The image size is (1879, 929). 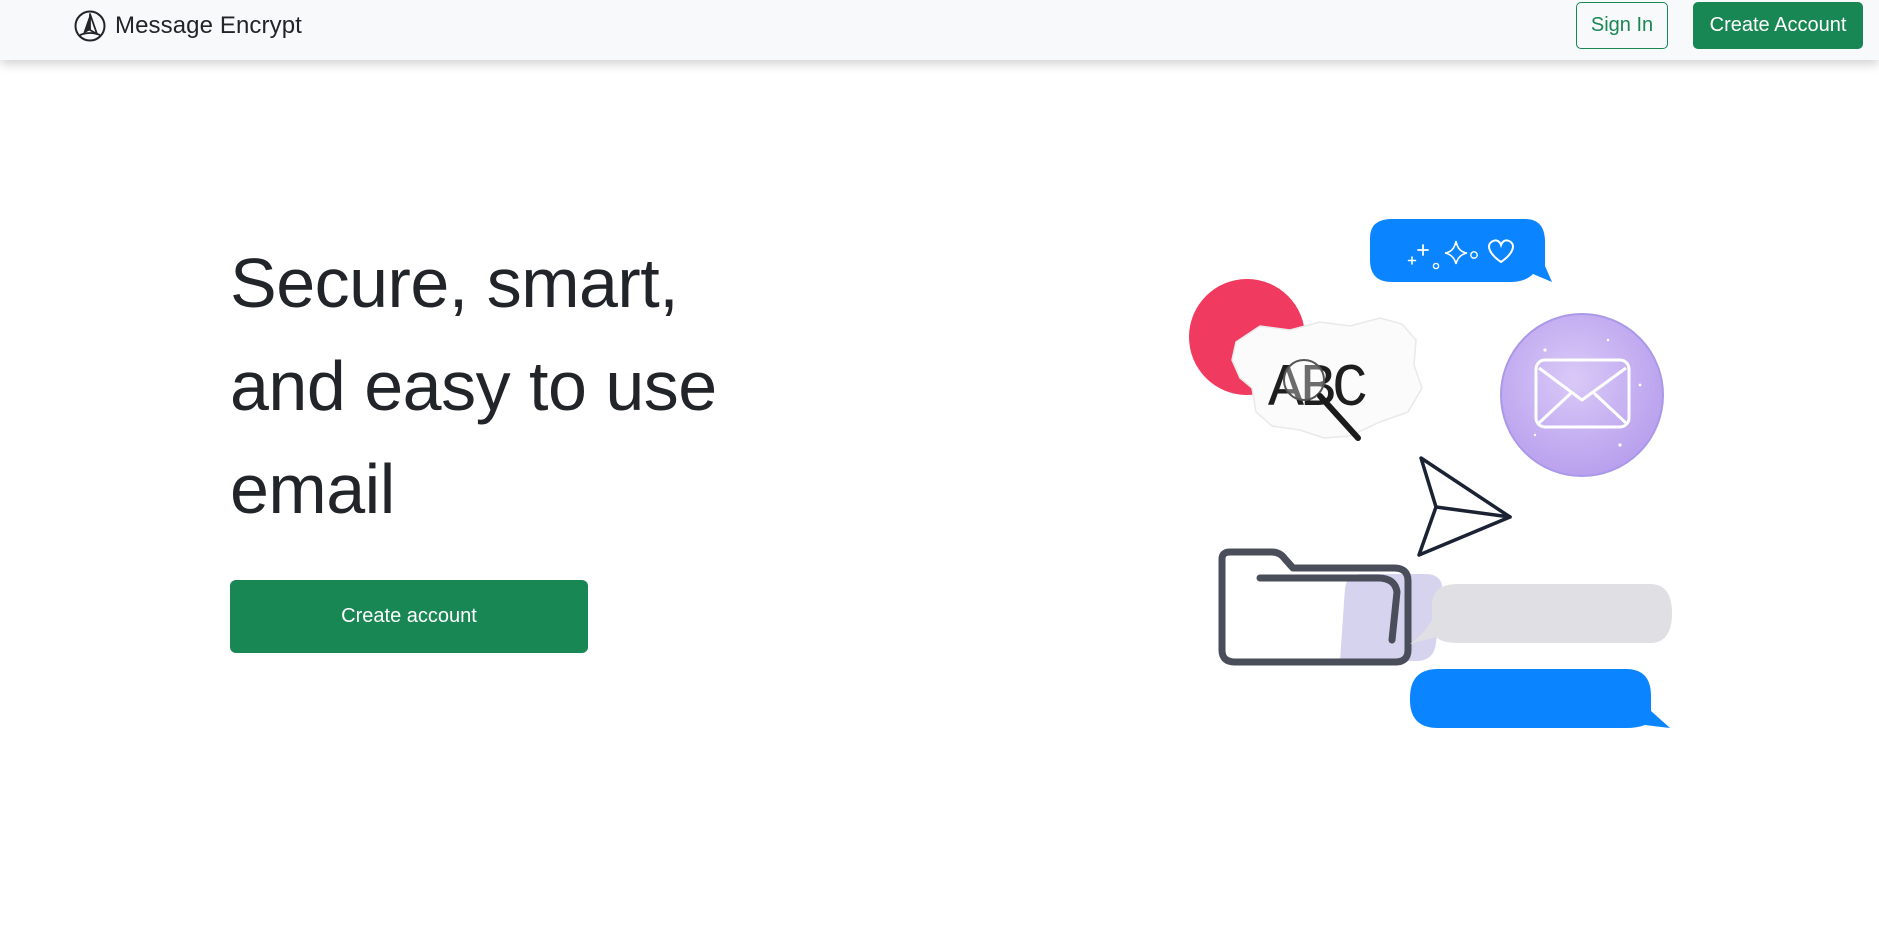 What do you see at coordinates (1541, 614) in the screenshot?
I see `chat-bubble-gray` at bounding box center [1541, 614].